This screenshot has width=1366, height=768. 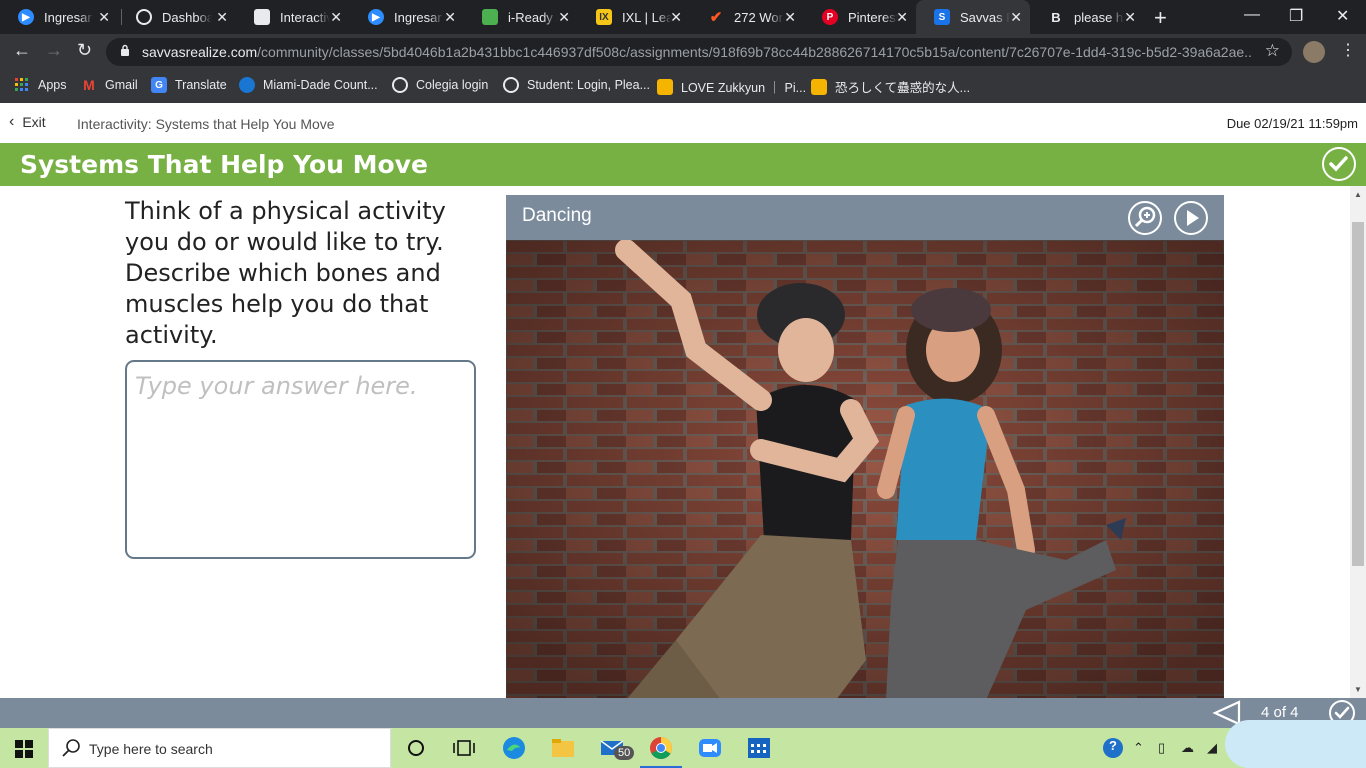 I want to click on browser-tab-5: i-Ready L ✕, so click(x=521, y=17).